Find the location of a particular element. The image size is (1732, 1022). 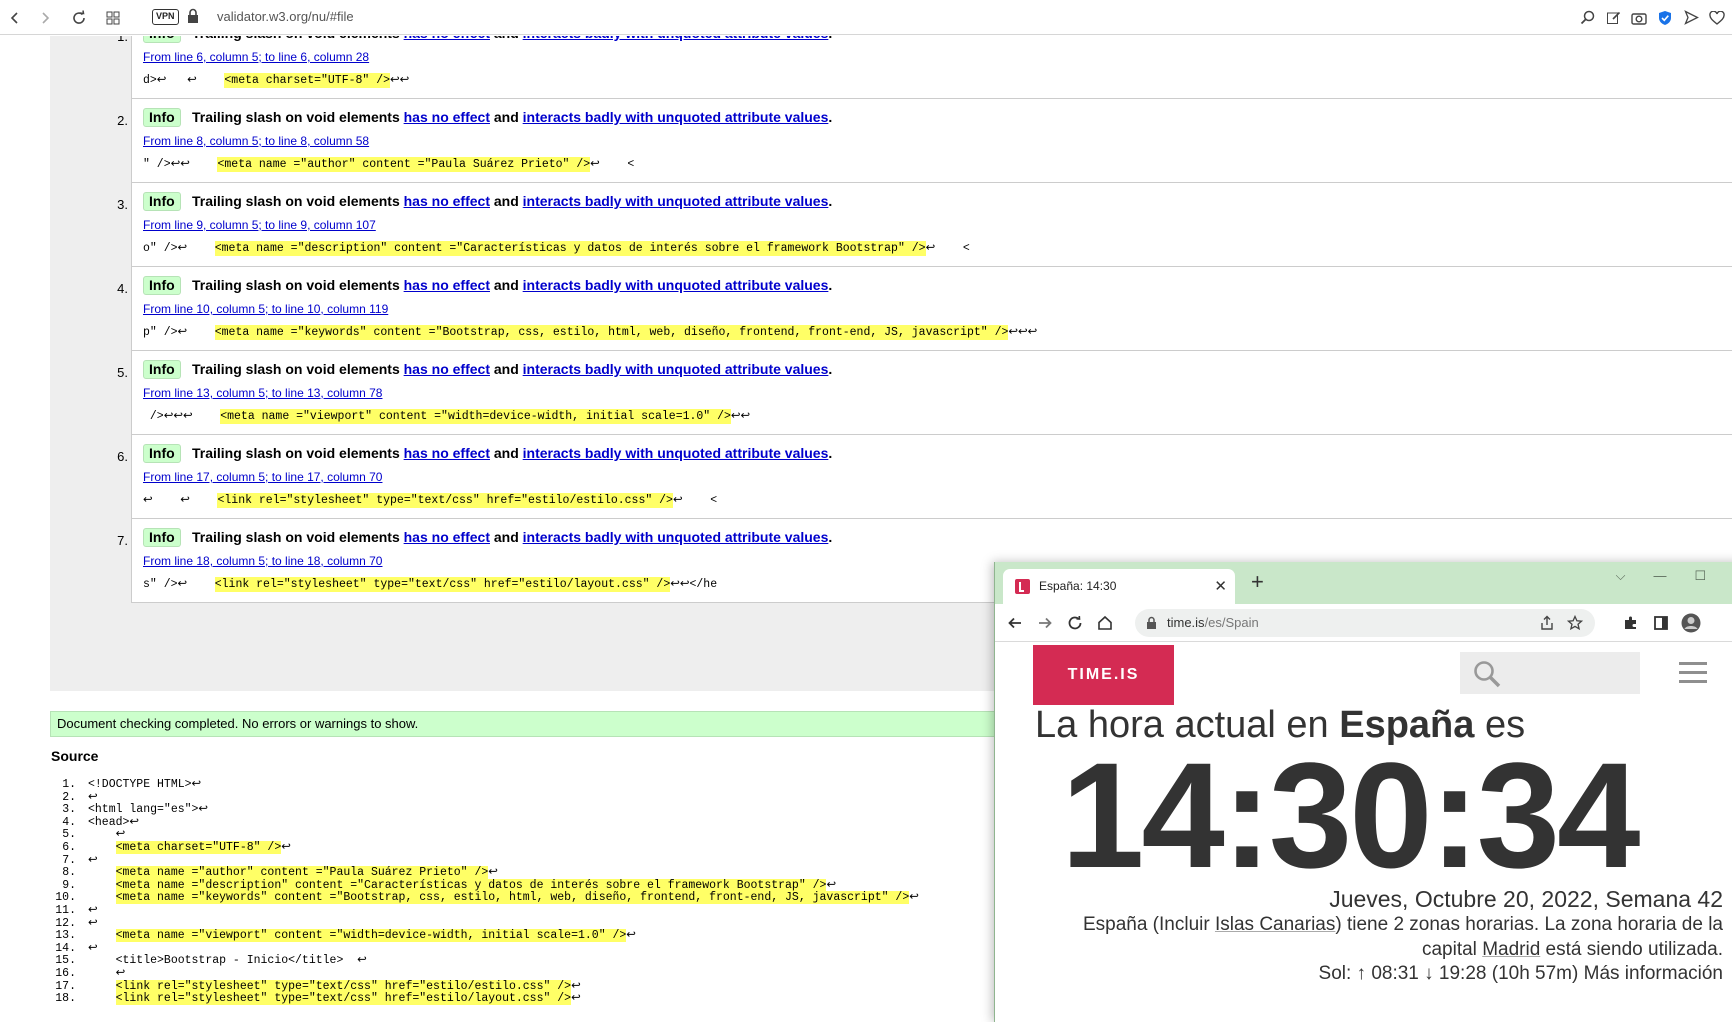

side-panel-button is located at coordinates (1661, 623).